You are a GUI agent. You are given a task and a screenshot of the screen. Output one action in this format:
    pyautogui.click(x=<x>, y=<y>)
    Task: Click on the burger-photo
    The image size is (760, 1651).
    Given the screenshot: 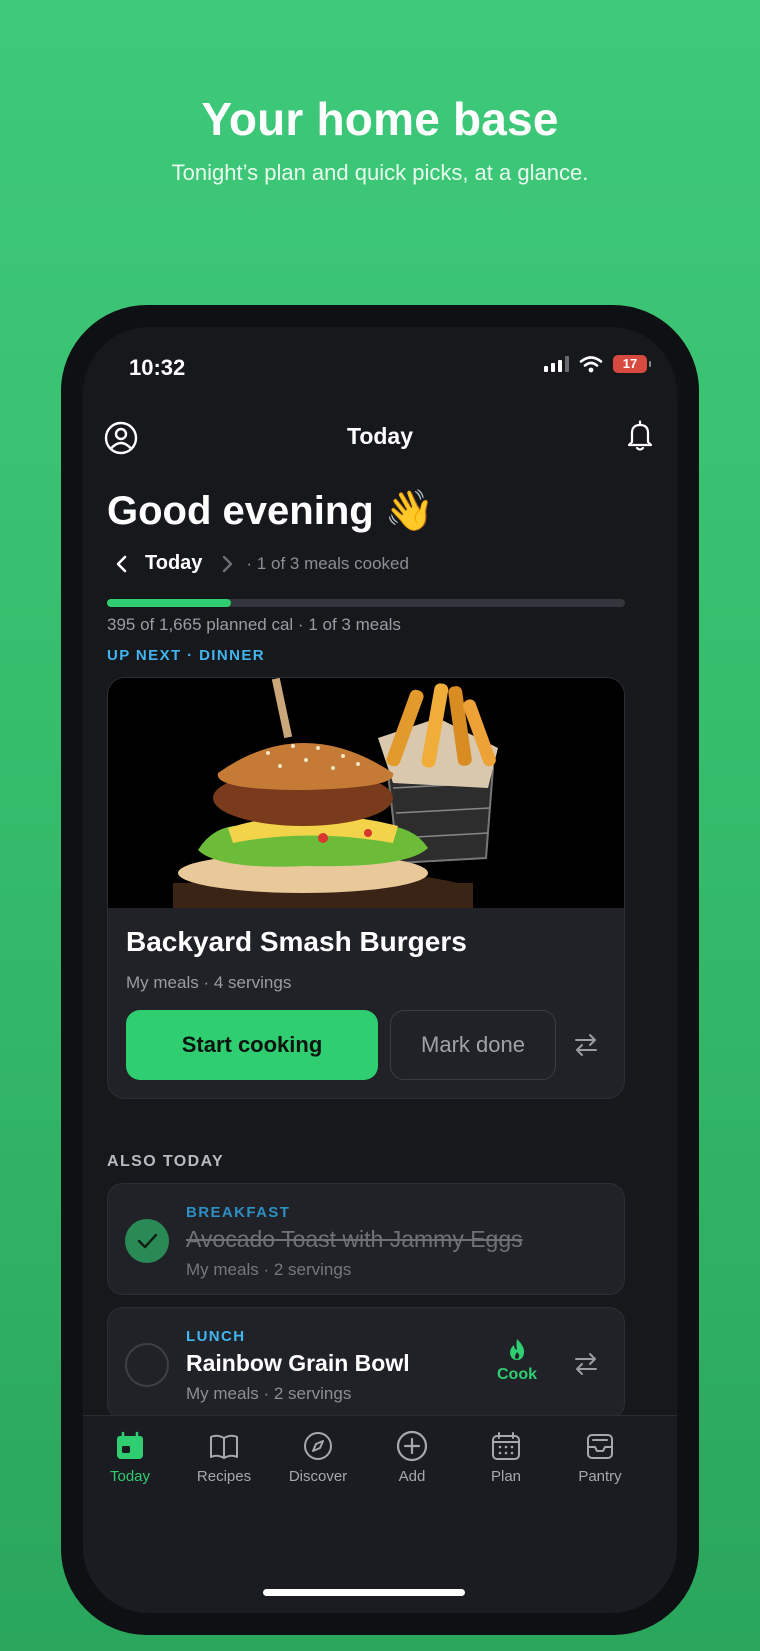 What is the action you would take?
    pyautogui.click(x=366, y=793)
    